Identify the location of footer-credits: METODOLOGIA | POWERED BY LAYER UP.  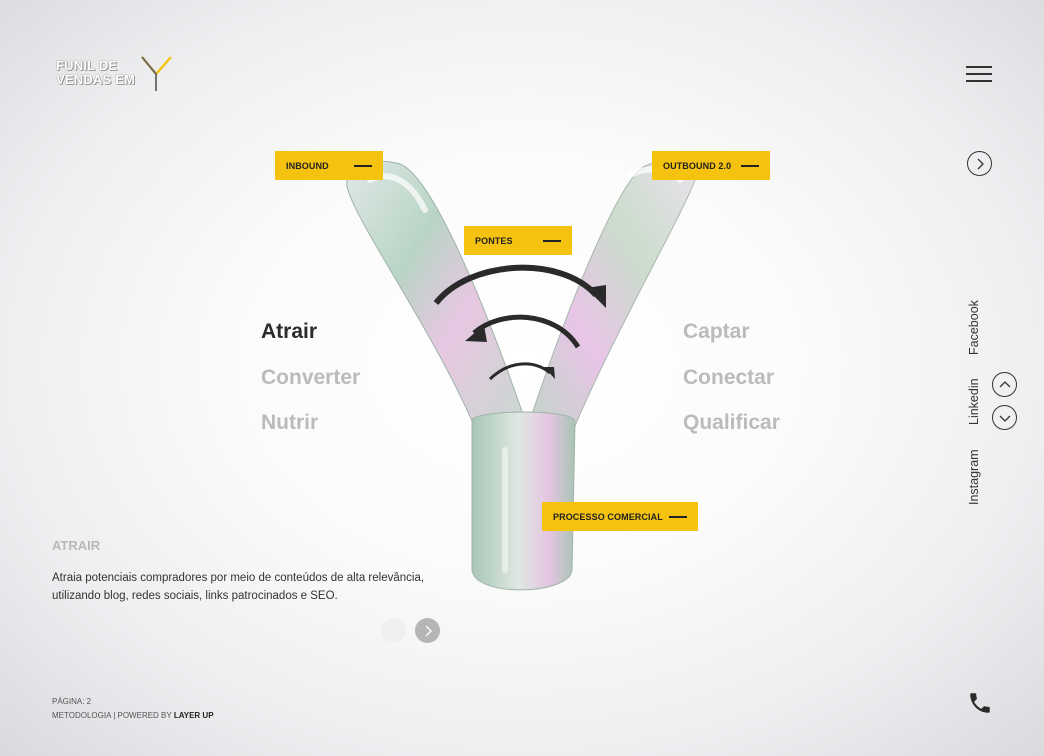
(133, 716).